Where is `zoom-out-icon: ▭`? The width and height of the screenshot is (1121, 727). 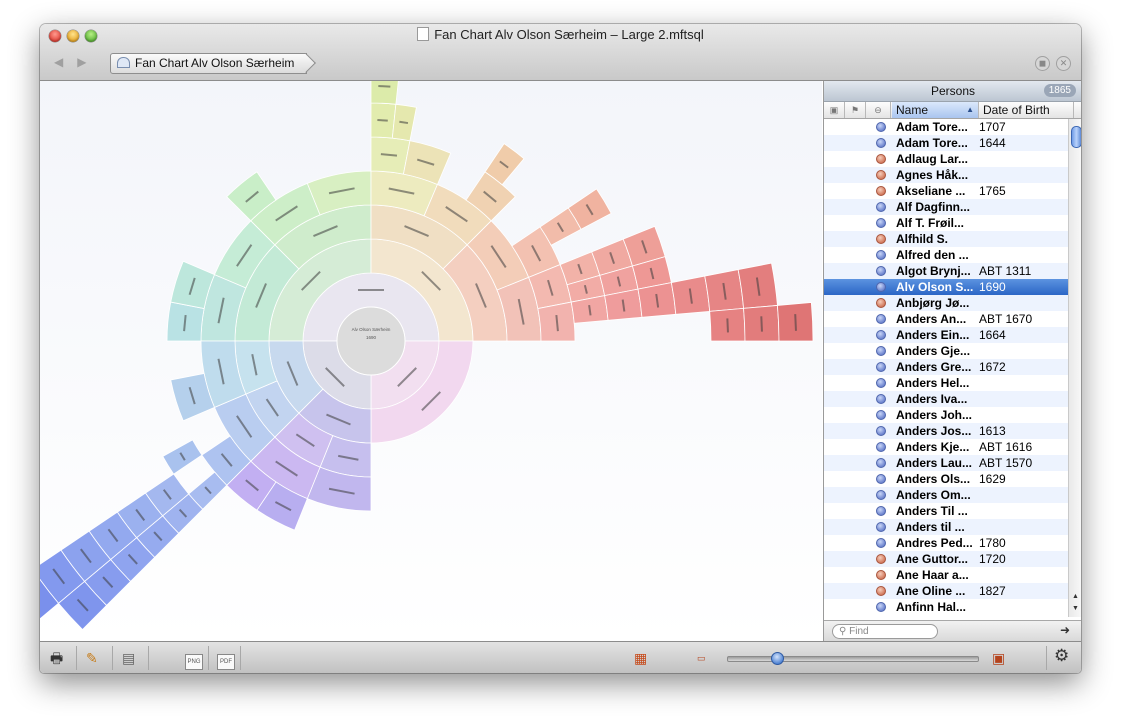 zoom-out-icon: ▭ is located at coordinates (701, 658).